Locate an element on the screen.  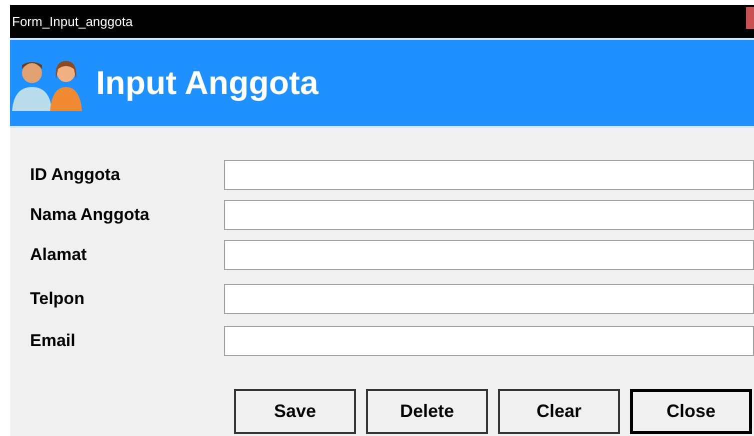
form-button: Close is located at coordinates (691, 411).